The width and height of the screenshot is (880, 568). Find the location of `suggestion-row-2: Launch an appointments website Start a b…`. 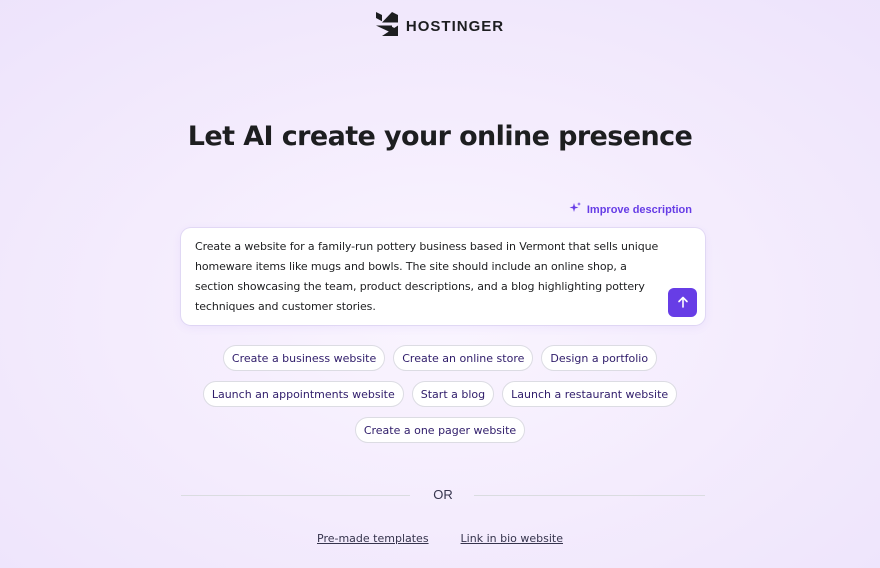

suggestion-row-2: Launch an appointments website Start a b… is located at coordinates (440, 394).